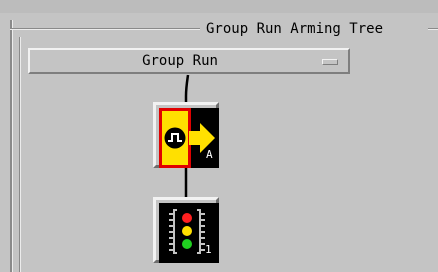 The image size is (438, 272). I want to click on led-red, so click(187, 218).